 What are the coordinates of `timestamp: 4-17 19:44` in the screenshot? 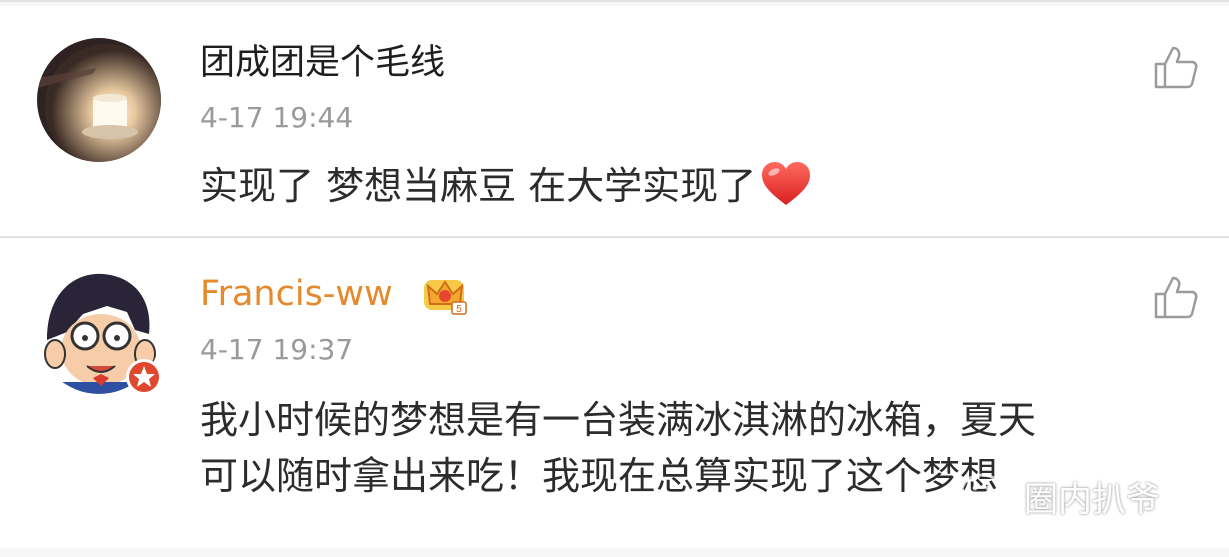 It's located at (277, 117).